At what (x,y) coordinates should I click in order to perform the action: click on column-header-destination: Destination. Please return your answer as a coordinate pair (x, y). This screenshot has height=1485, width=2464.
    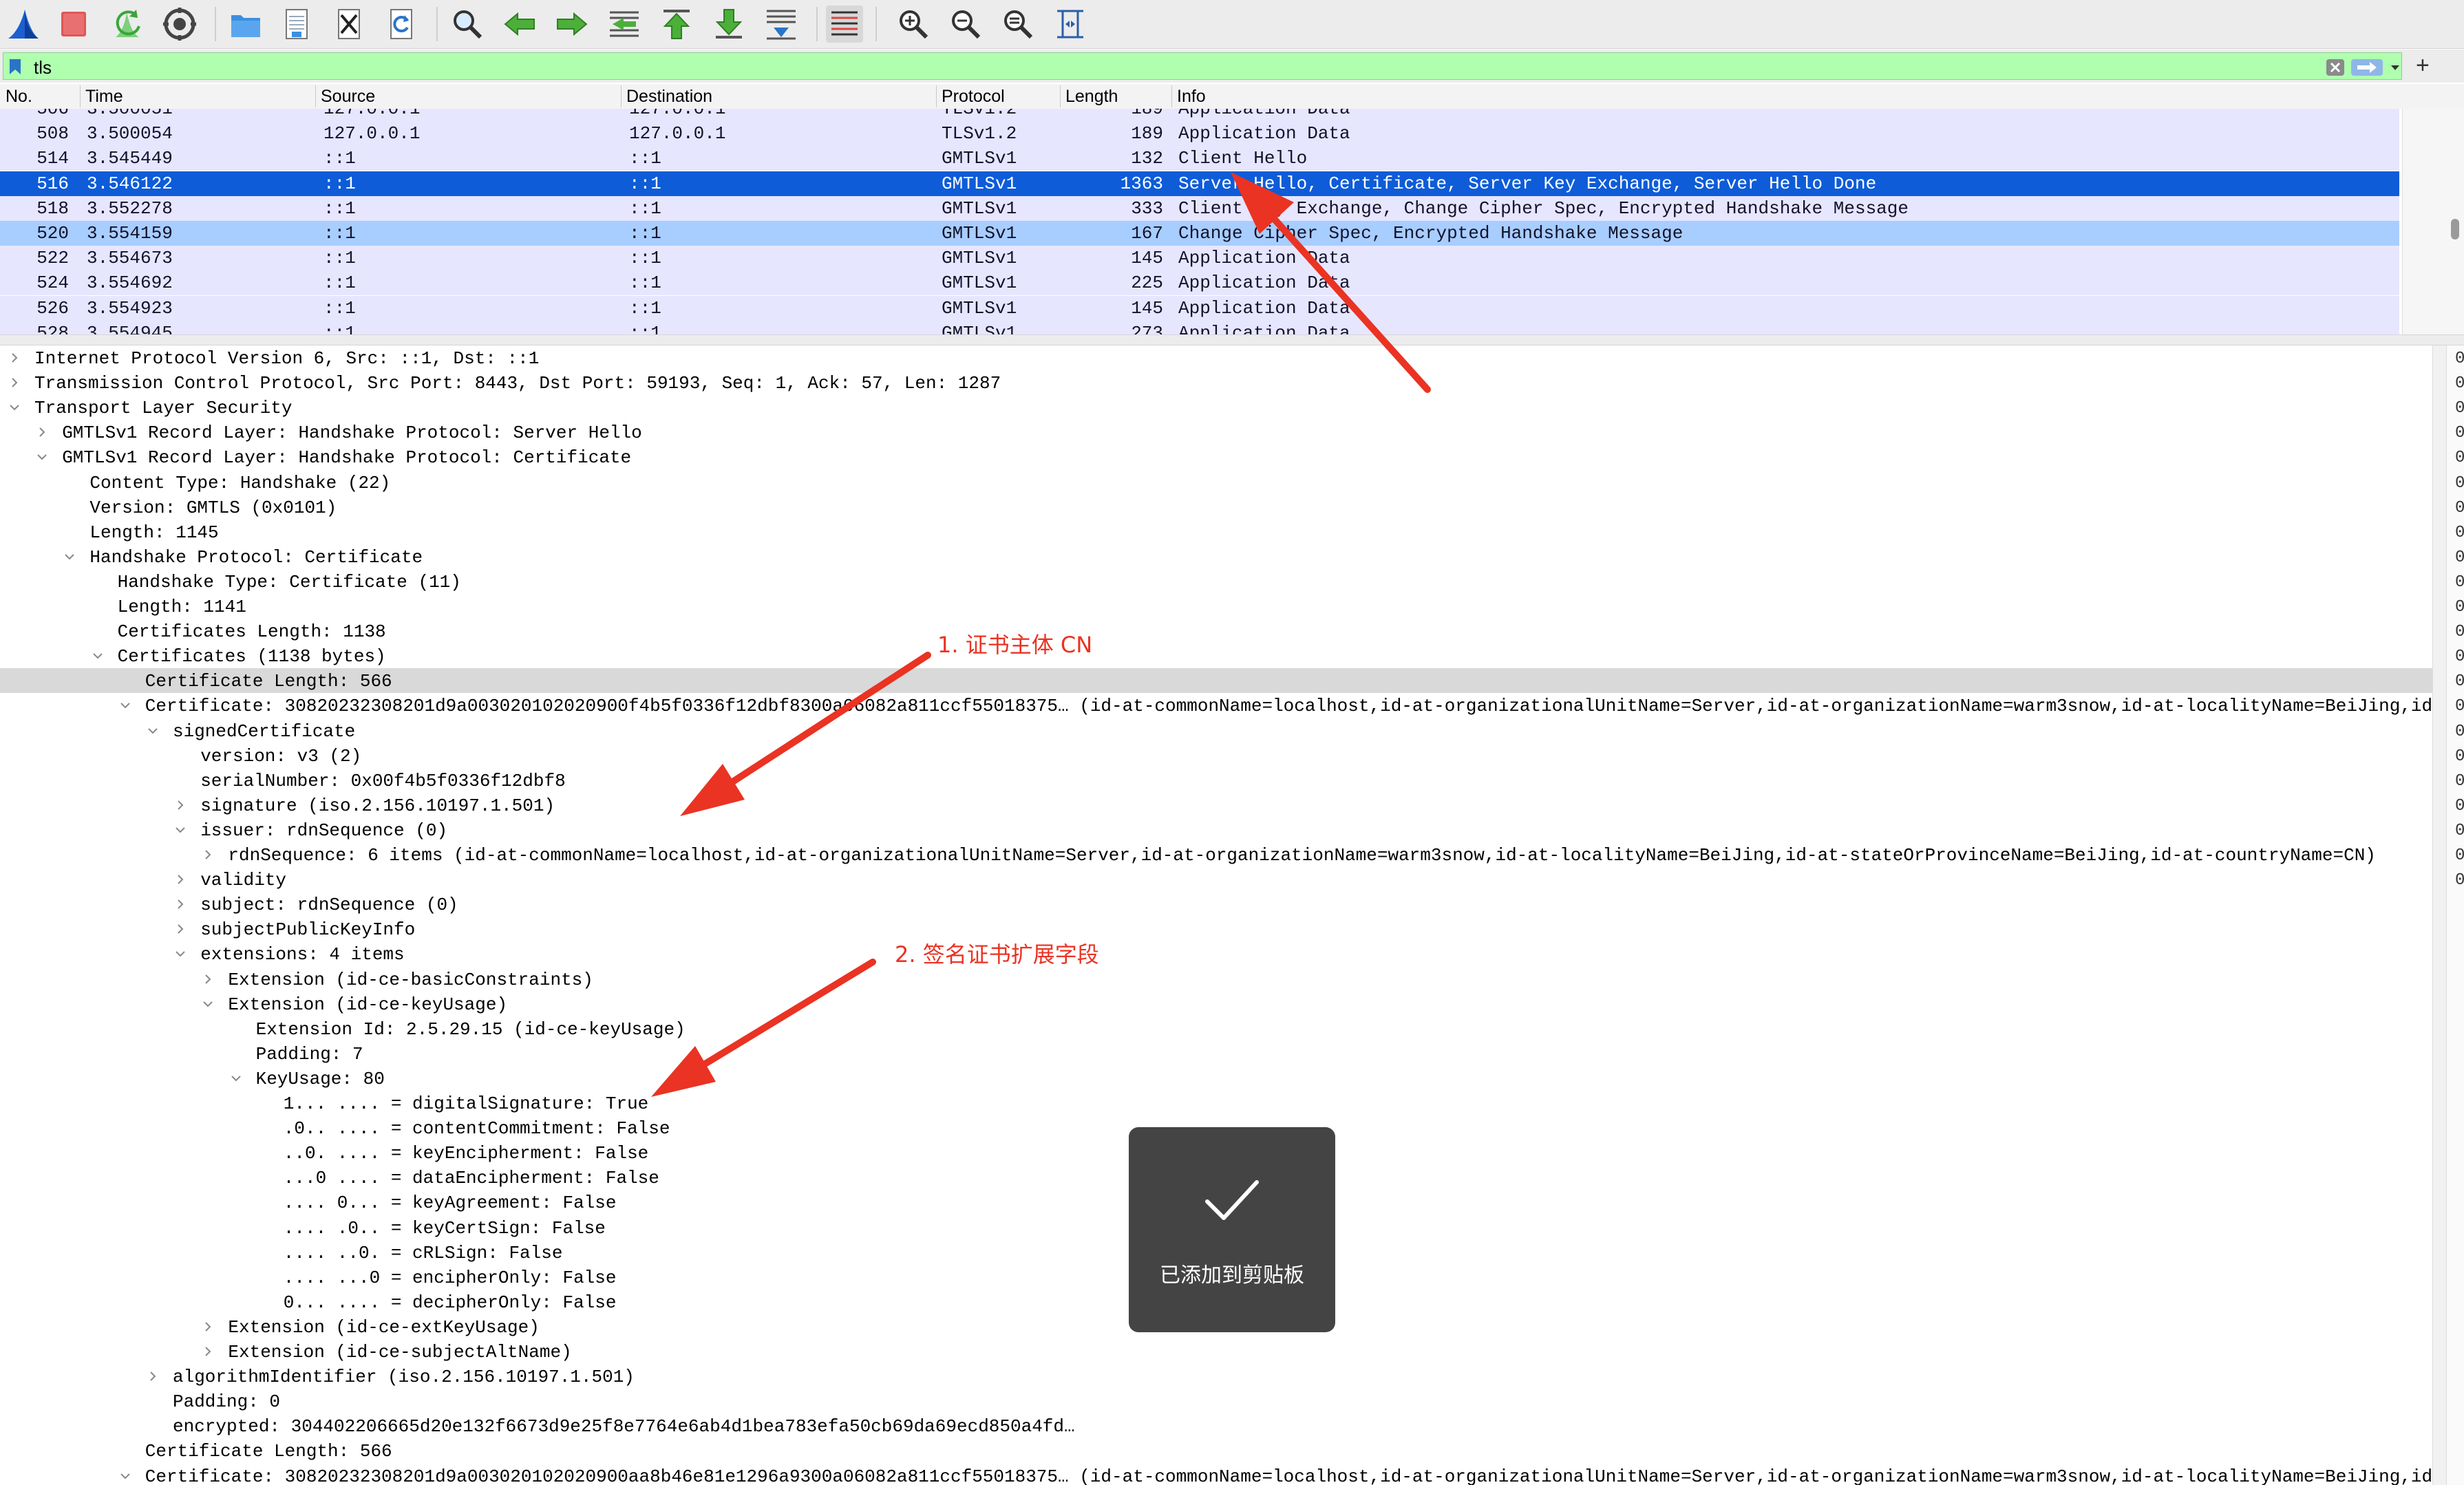
    Looking at the image, I should click on (669, 97).